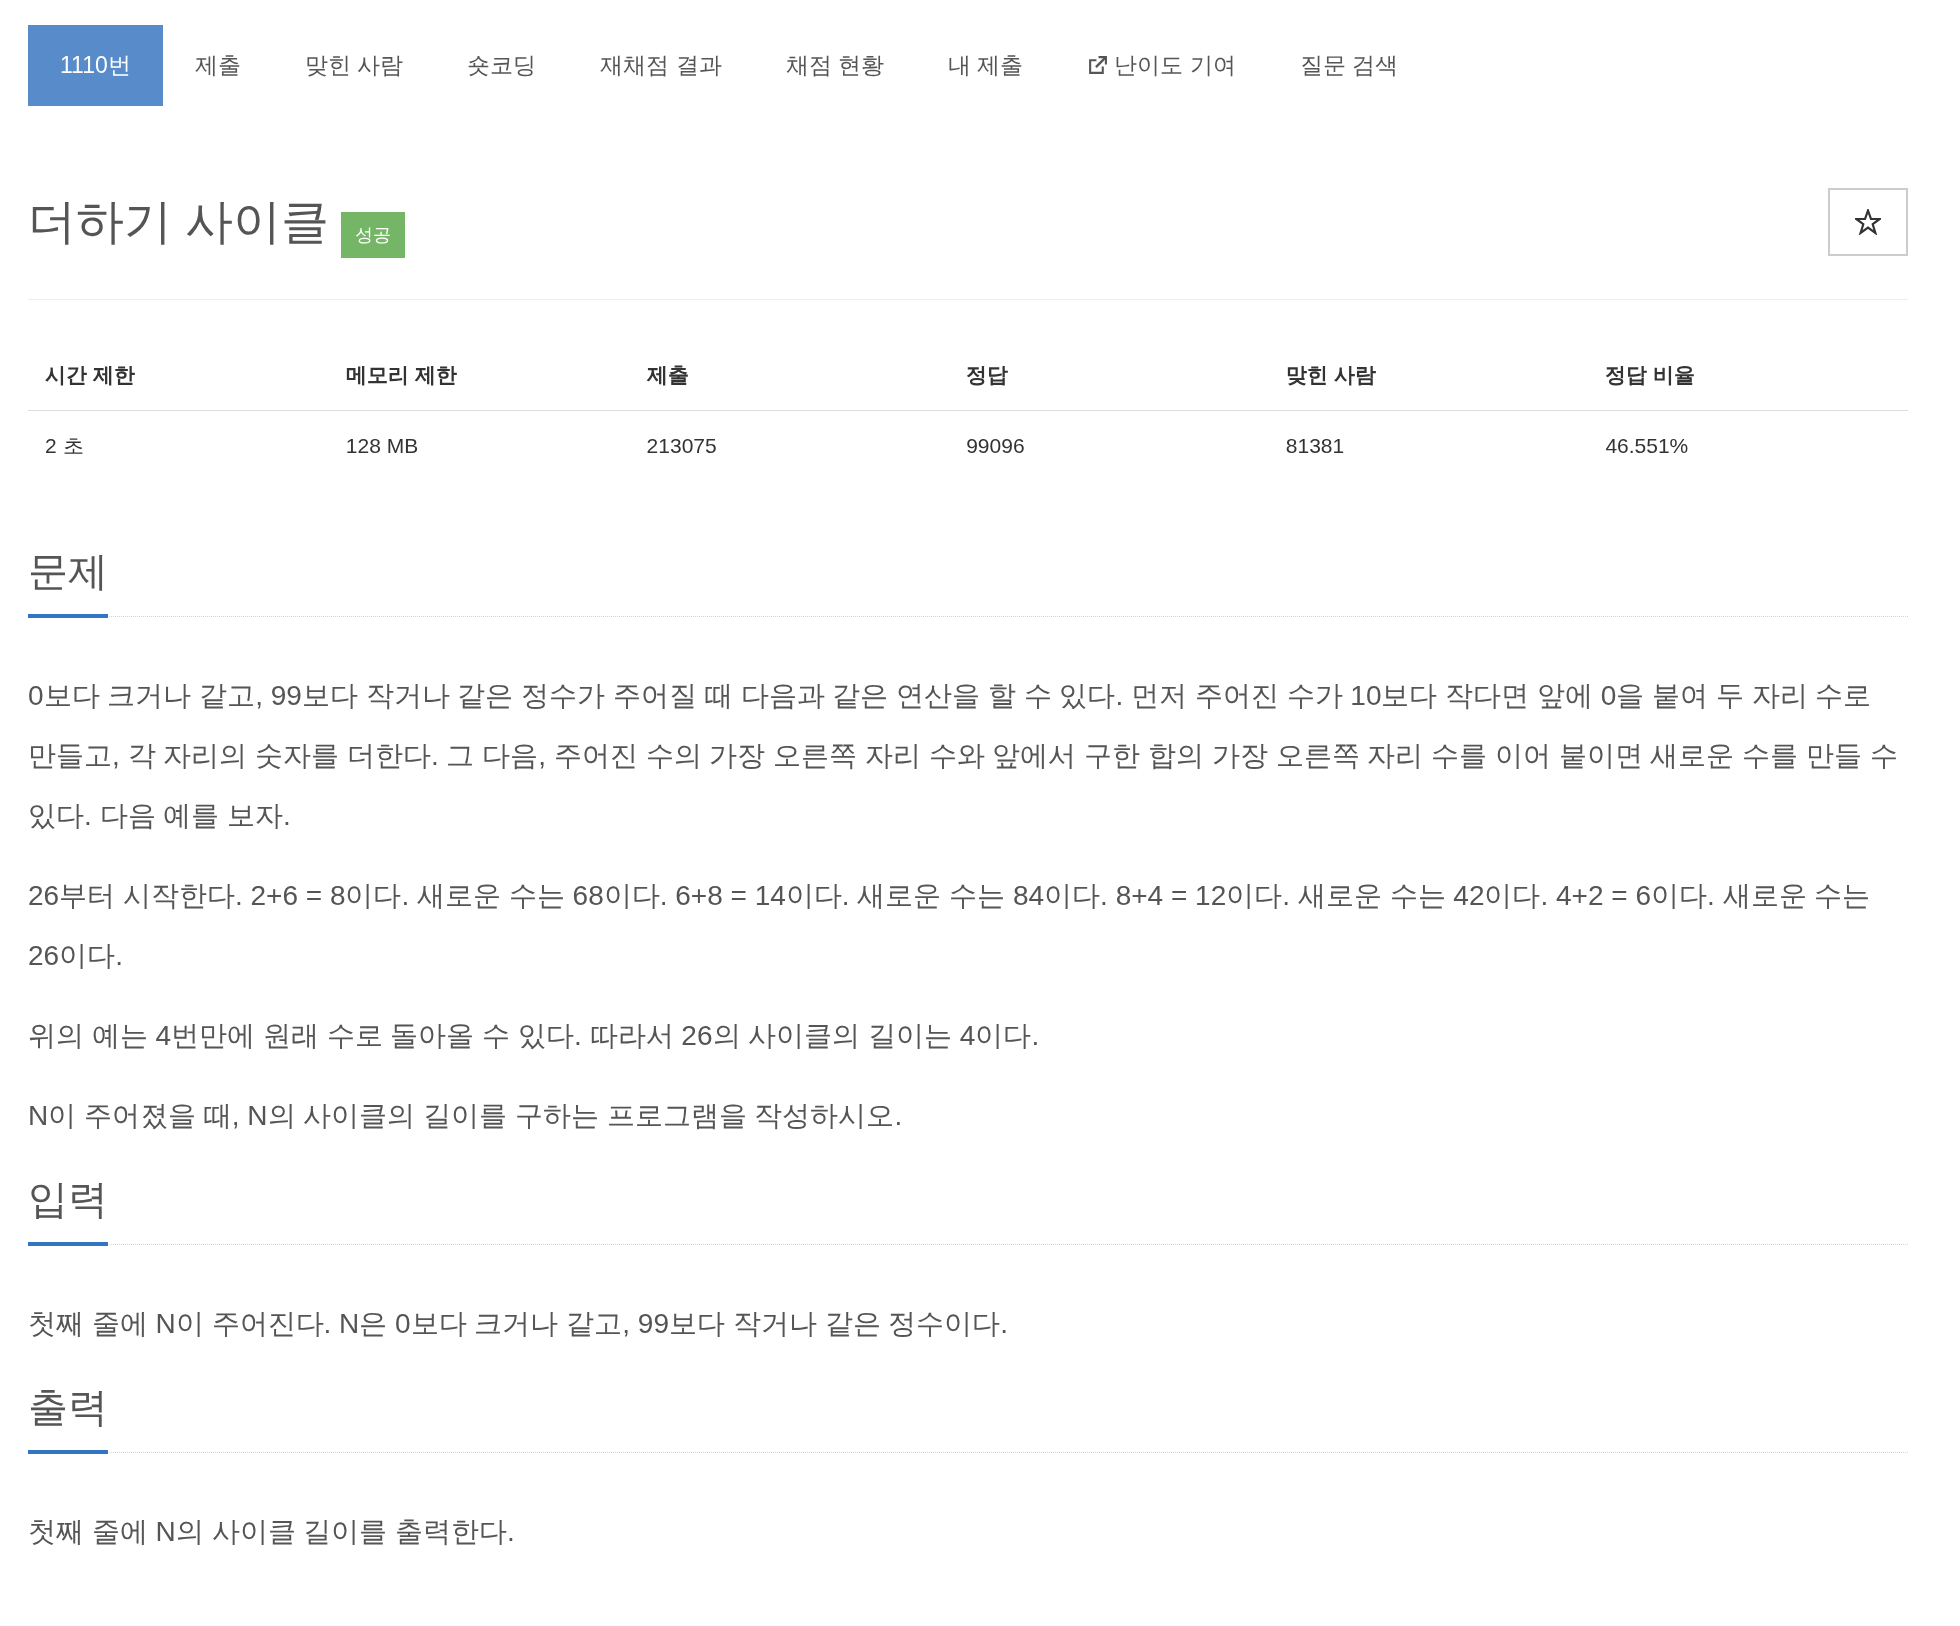 The image size is (1960, 1626). What do you see at coordinates (1748, 375) in the screenshot?
I see `table-header-cell: 정답 비율` at bounding box center [1748, 375].